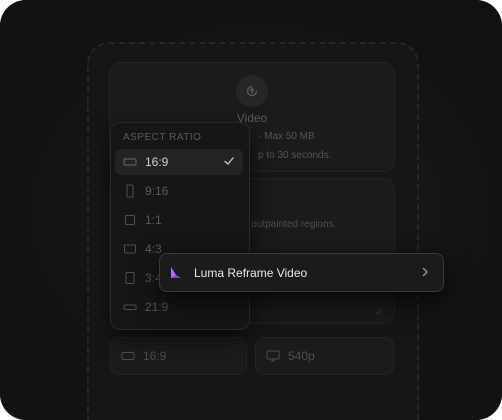  Describe the element at coordinates (130, 249) in the screenshot. I see `aspect-landscape-icon` at that location.